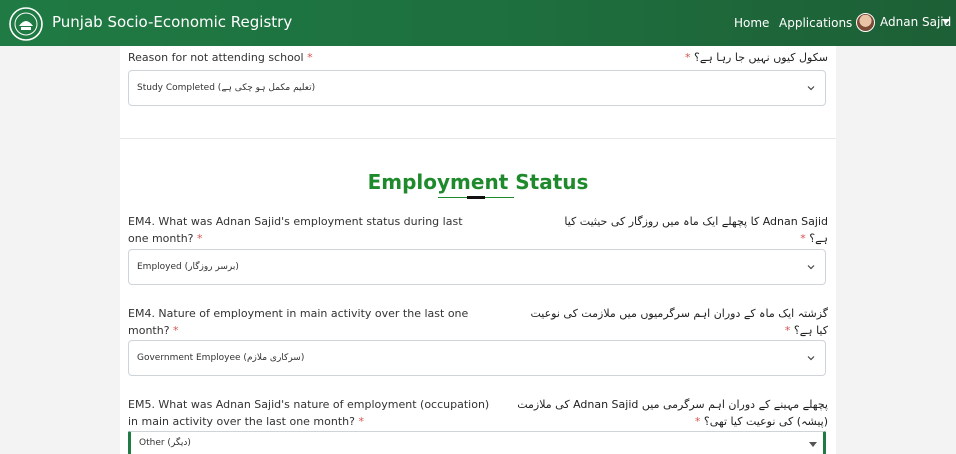 The width and height of the screenshot is (956, 454). Describe the element at coordinates (477, 442) in the screenshot. I see `em5-select: Other (دیگر)` at that location.